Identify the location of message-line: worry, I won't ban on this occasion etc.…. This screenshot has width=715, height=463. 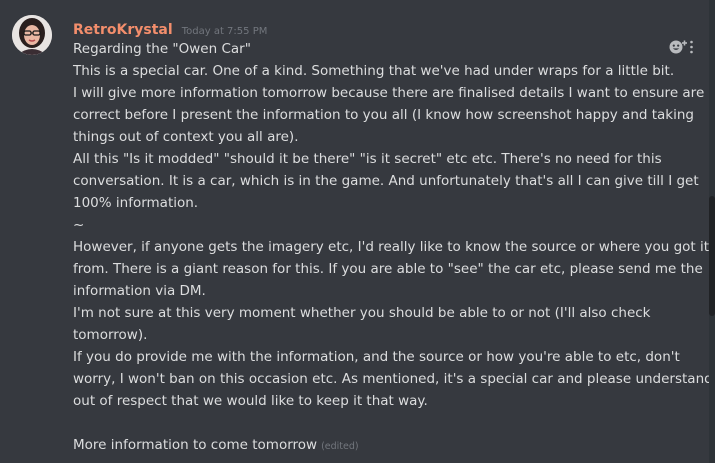
(393, 379).